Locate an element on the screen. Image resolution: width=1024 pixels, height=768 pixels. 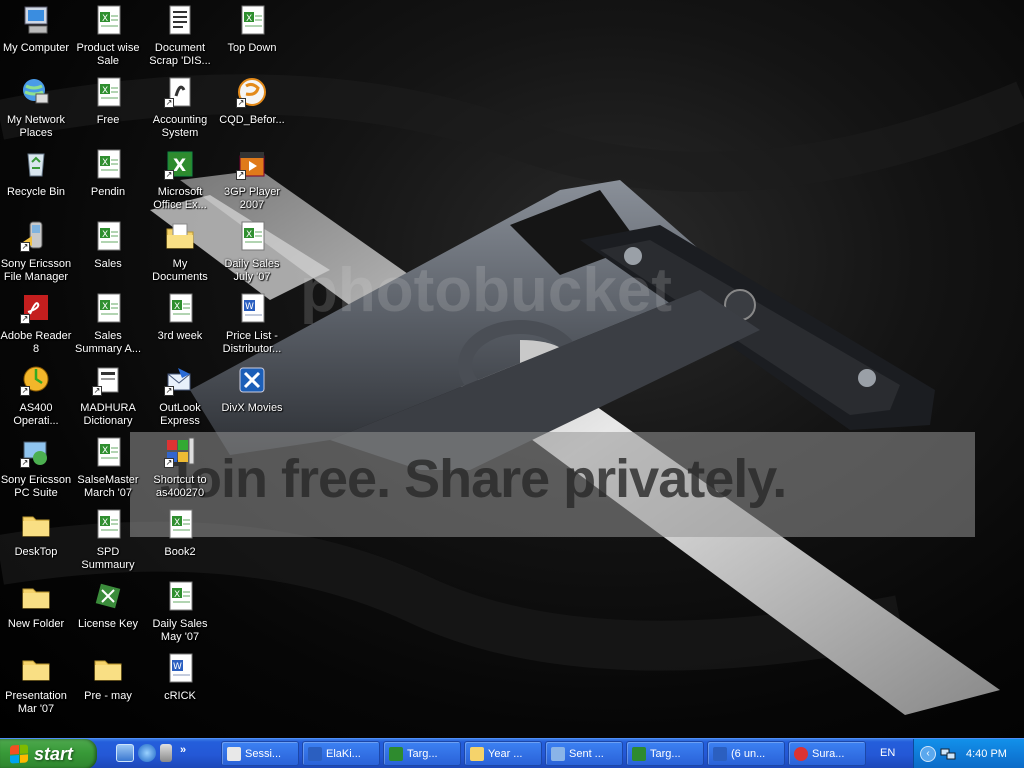
desktop-icon: ↗ 3GP Player 2007 is located at coordinates (252, 181).